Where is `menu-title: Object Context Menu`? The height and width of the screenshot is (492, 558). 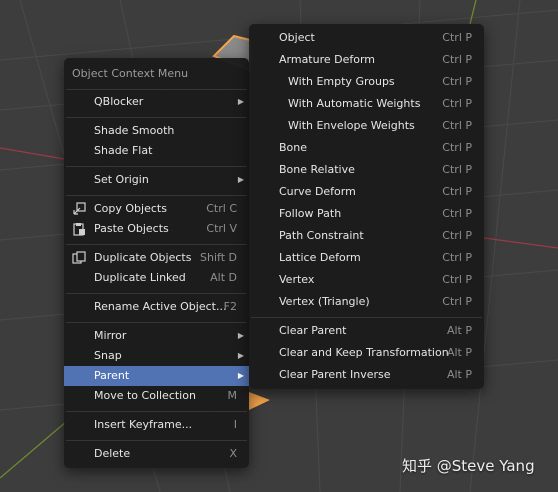 menu-title: Object Context Menu is located at coordinates (130, 73).